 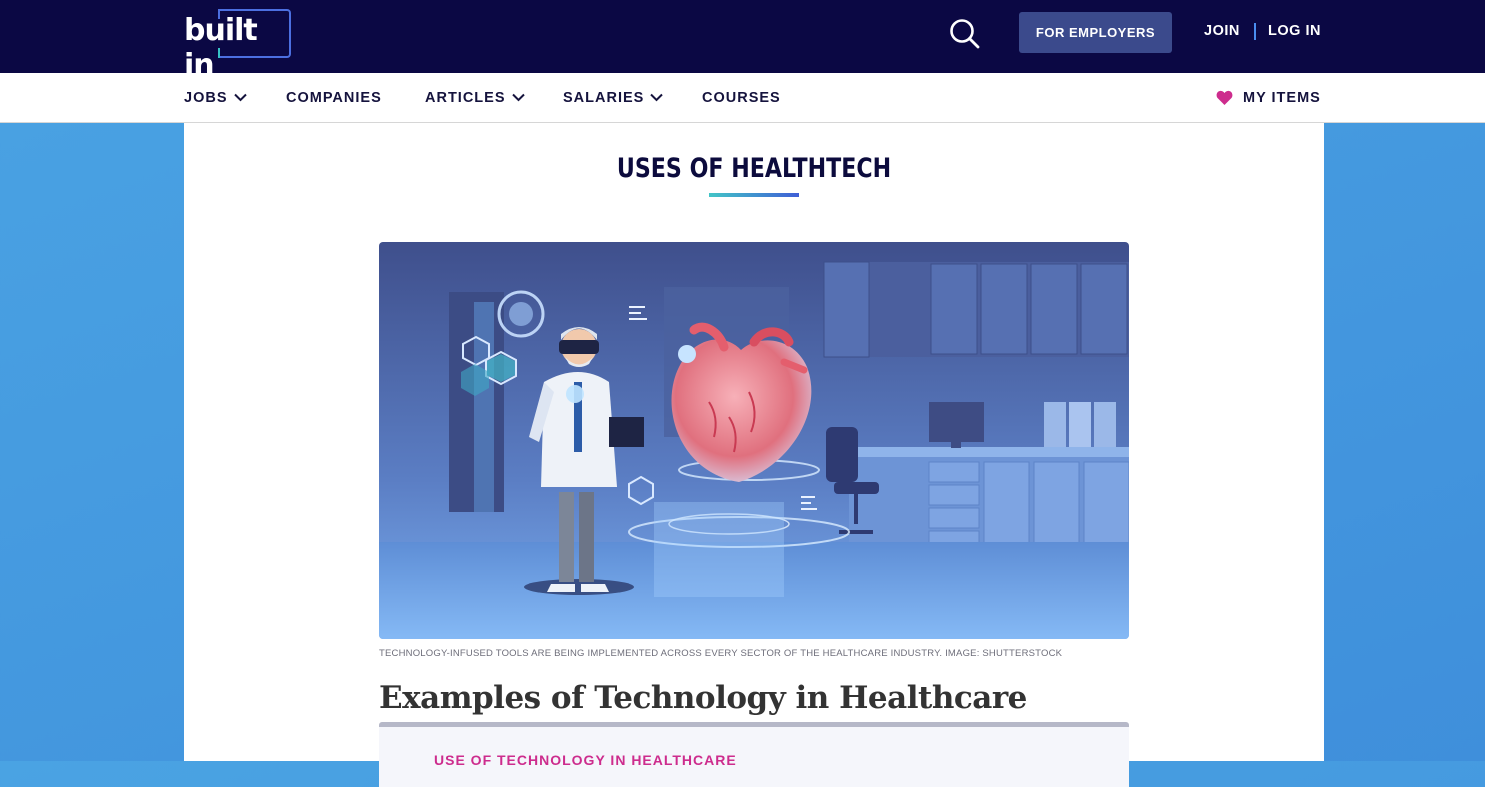 What do you see at coordinates (742, 41) in the screenshot?
I see `top-header: built in FOR EMPLOYERS JOIN LOG IN` at bounding box center [742, 41].